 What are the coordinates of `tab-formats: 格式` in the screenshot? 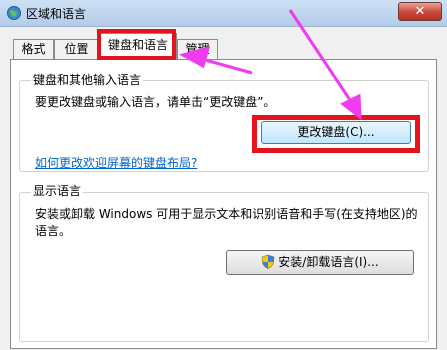 It's located at (33, 49).